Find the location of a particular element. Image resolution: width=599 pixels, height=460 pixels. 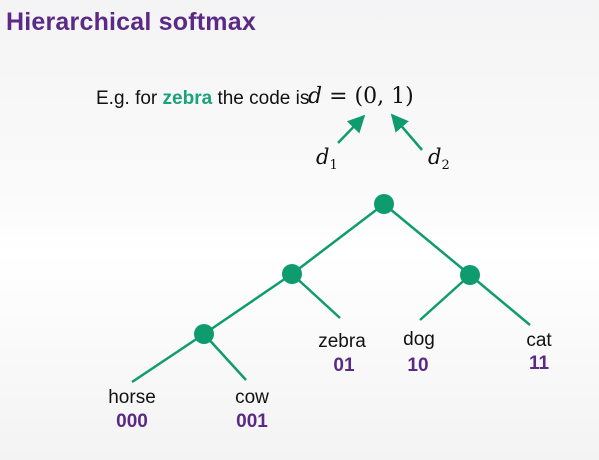

edge-right-dog is located at coordinates (445, 297).